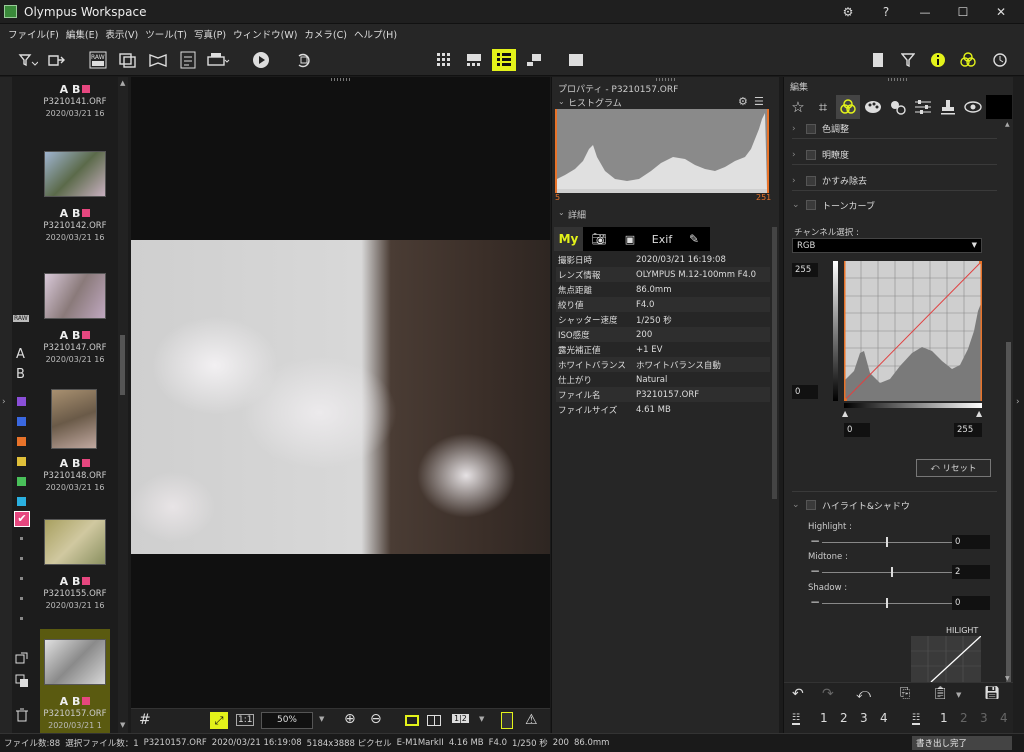  What do you see at coordinates (75, 448) in the screenshot?
I see `thumbnail-item: A B P3210148.ORF 2020/03/21 16` at bounding box center [75, 448].